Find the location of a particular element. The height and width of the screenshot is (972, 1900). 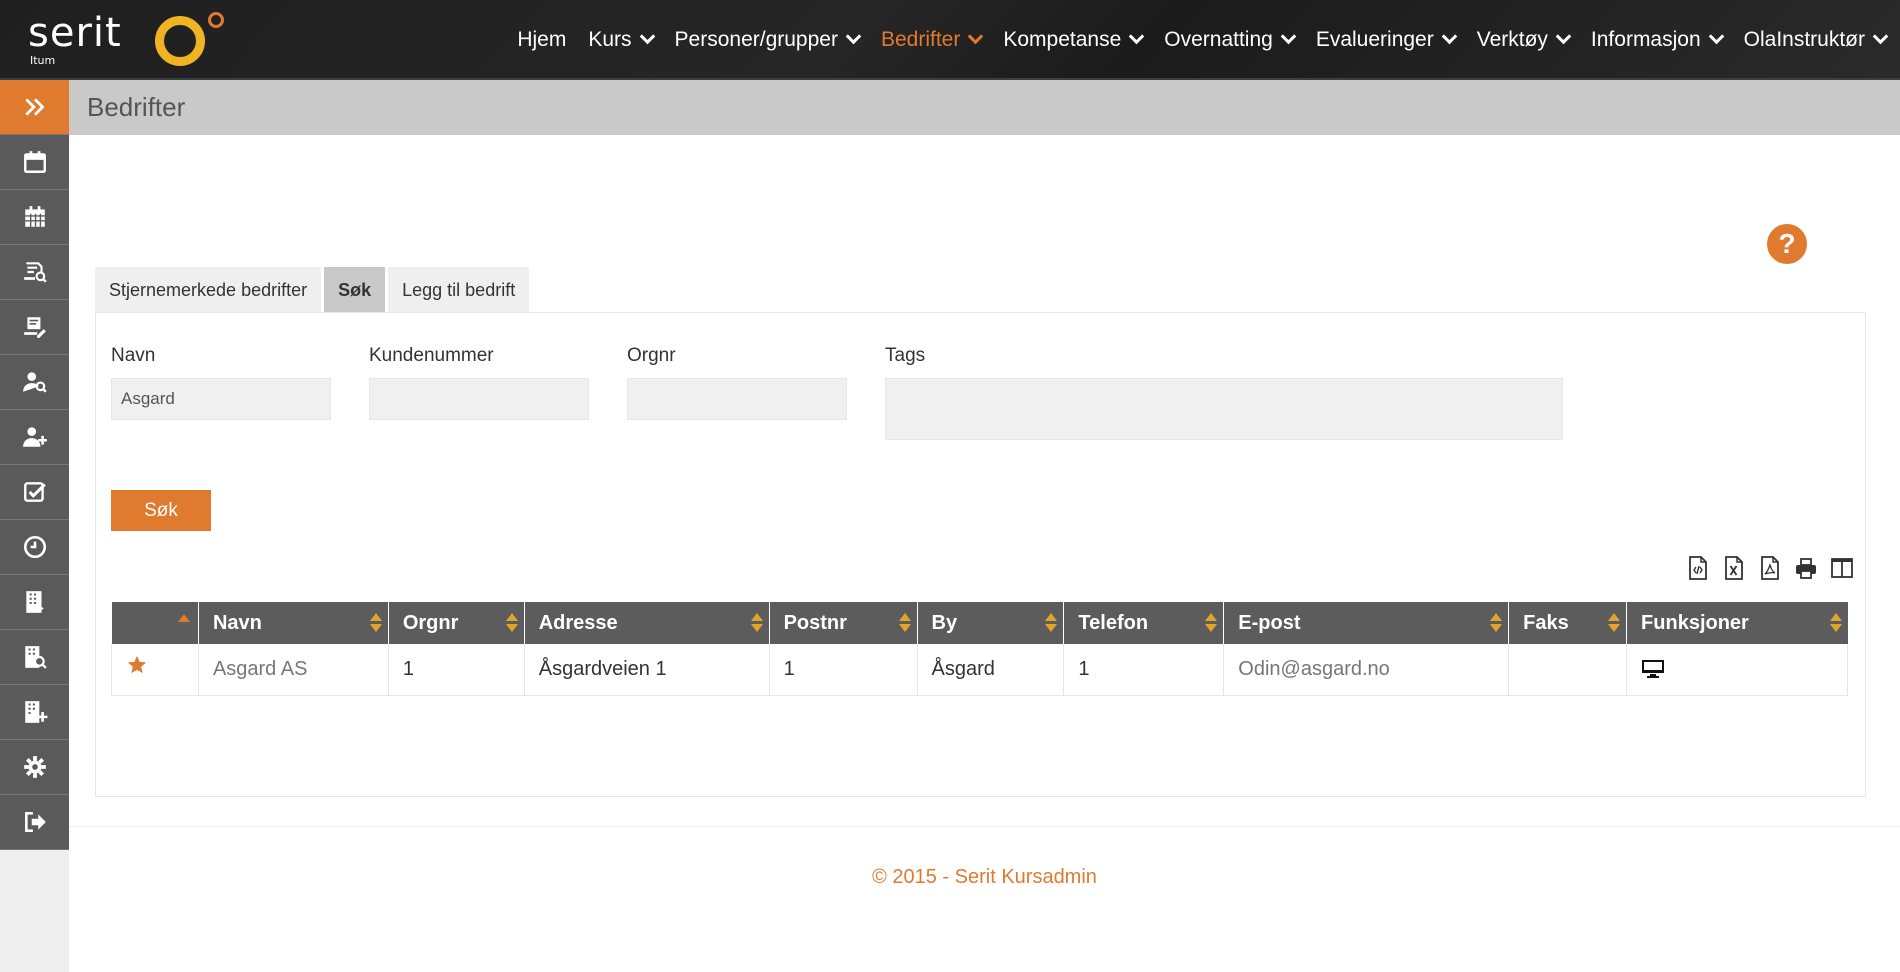

tab-search: Søk is located at coordinates (355, 290).